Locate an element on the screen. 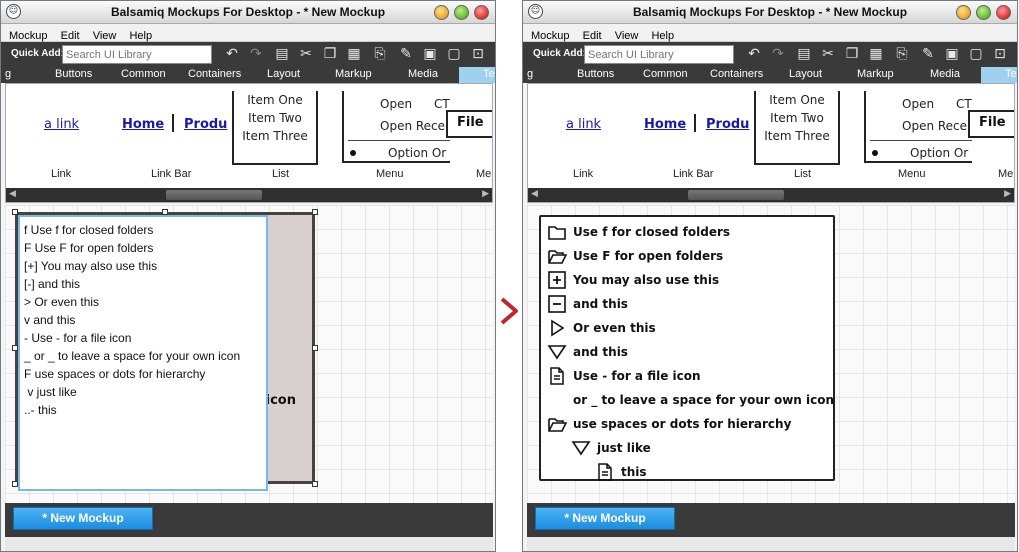  tree-item: this is located at coordinates (621, 472).